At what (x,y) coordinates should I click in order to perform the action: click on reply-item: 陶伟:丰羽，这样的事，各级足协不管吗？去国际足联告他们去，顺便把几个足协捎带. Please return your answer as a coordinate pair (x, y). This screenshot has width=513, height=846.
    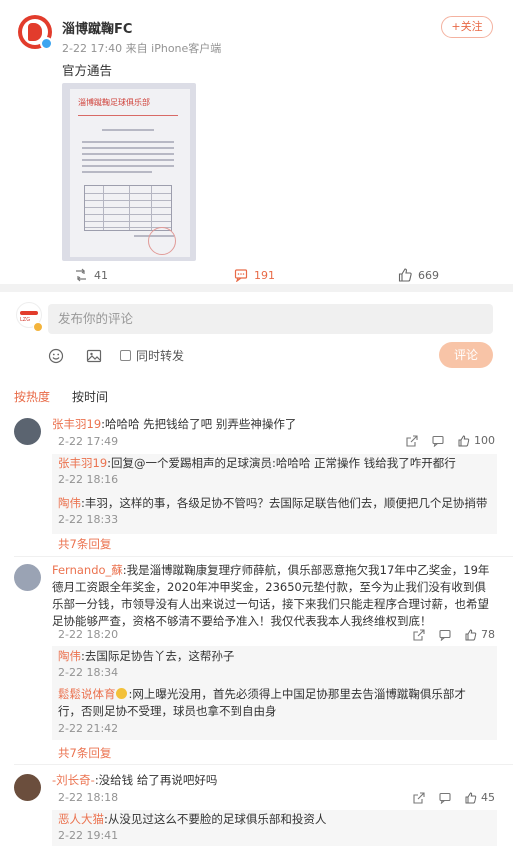
    Looking at the image, I should click on (273, 503).